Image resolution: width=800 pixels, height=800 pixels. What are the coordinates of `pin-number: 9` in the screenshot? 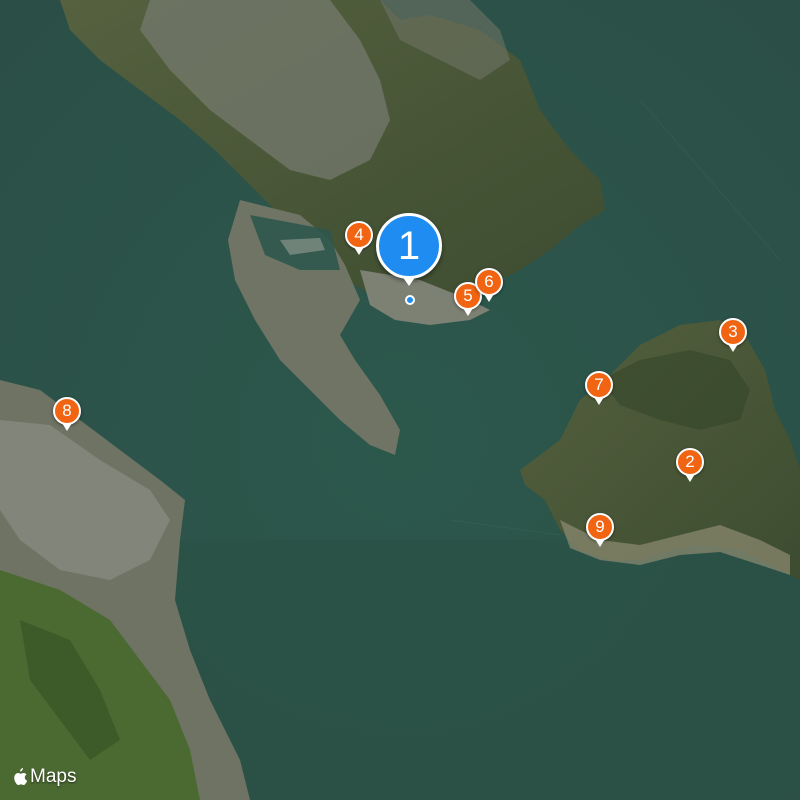 It's located at (600, 526).